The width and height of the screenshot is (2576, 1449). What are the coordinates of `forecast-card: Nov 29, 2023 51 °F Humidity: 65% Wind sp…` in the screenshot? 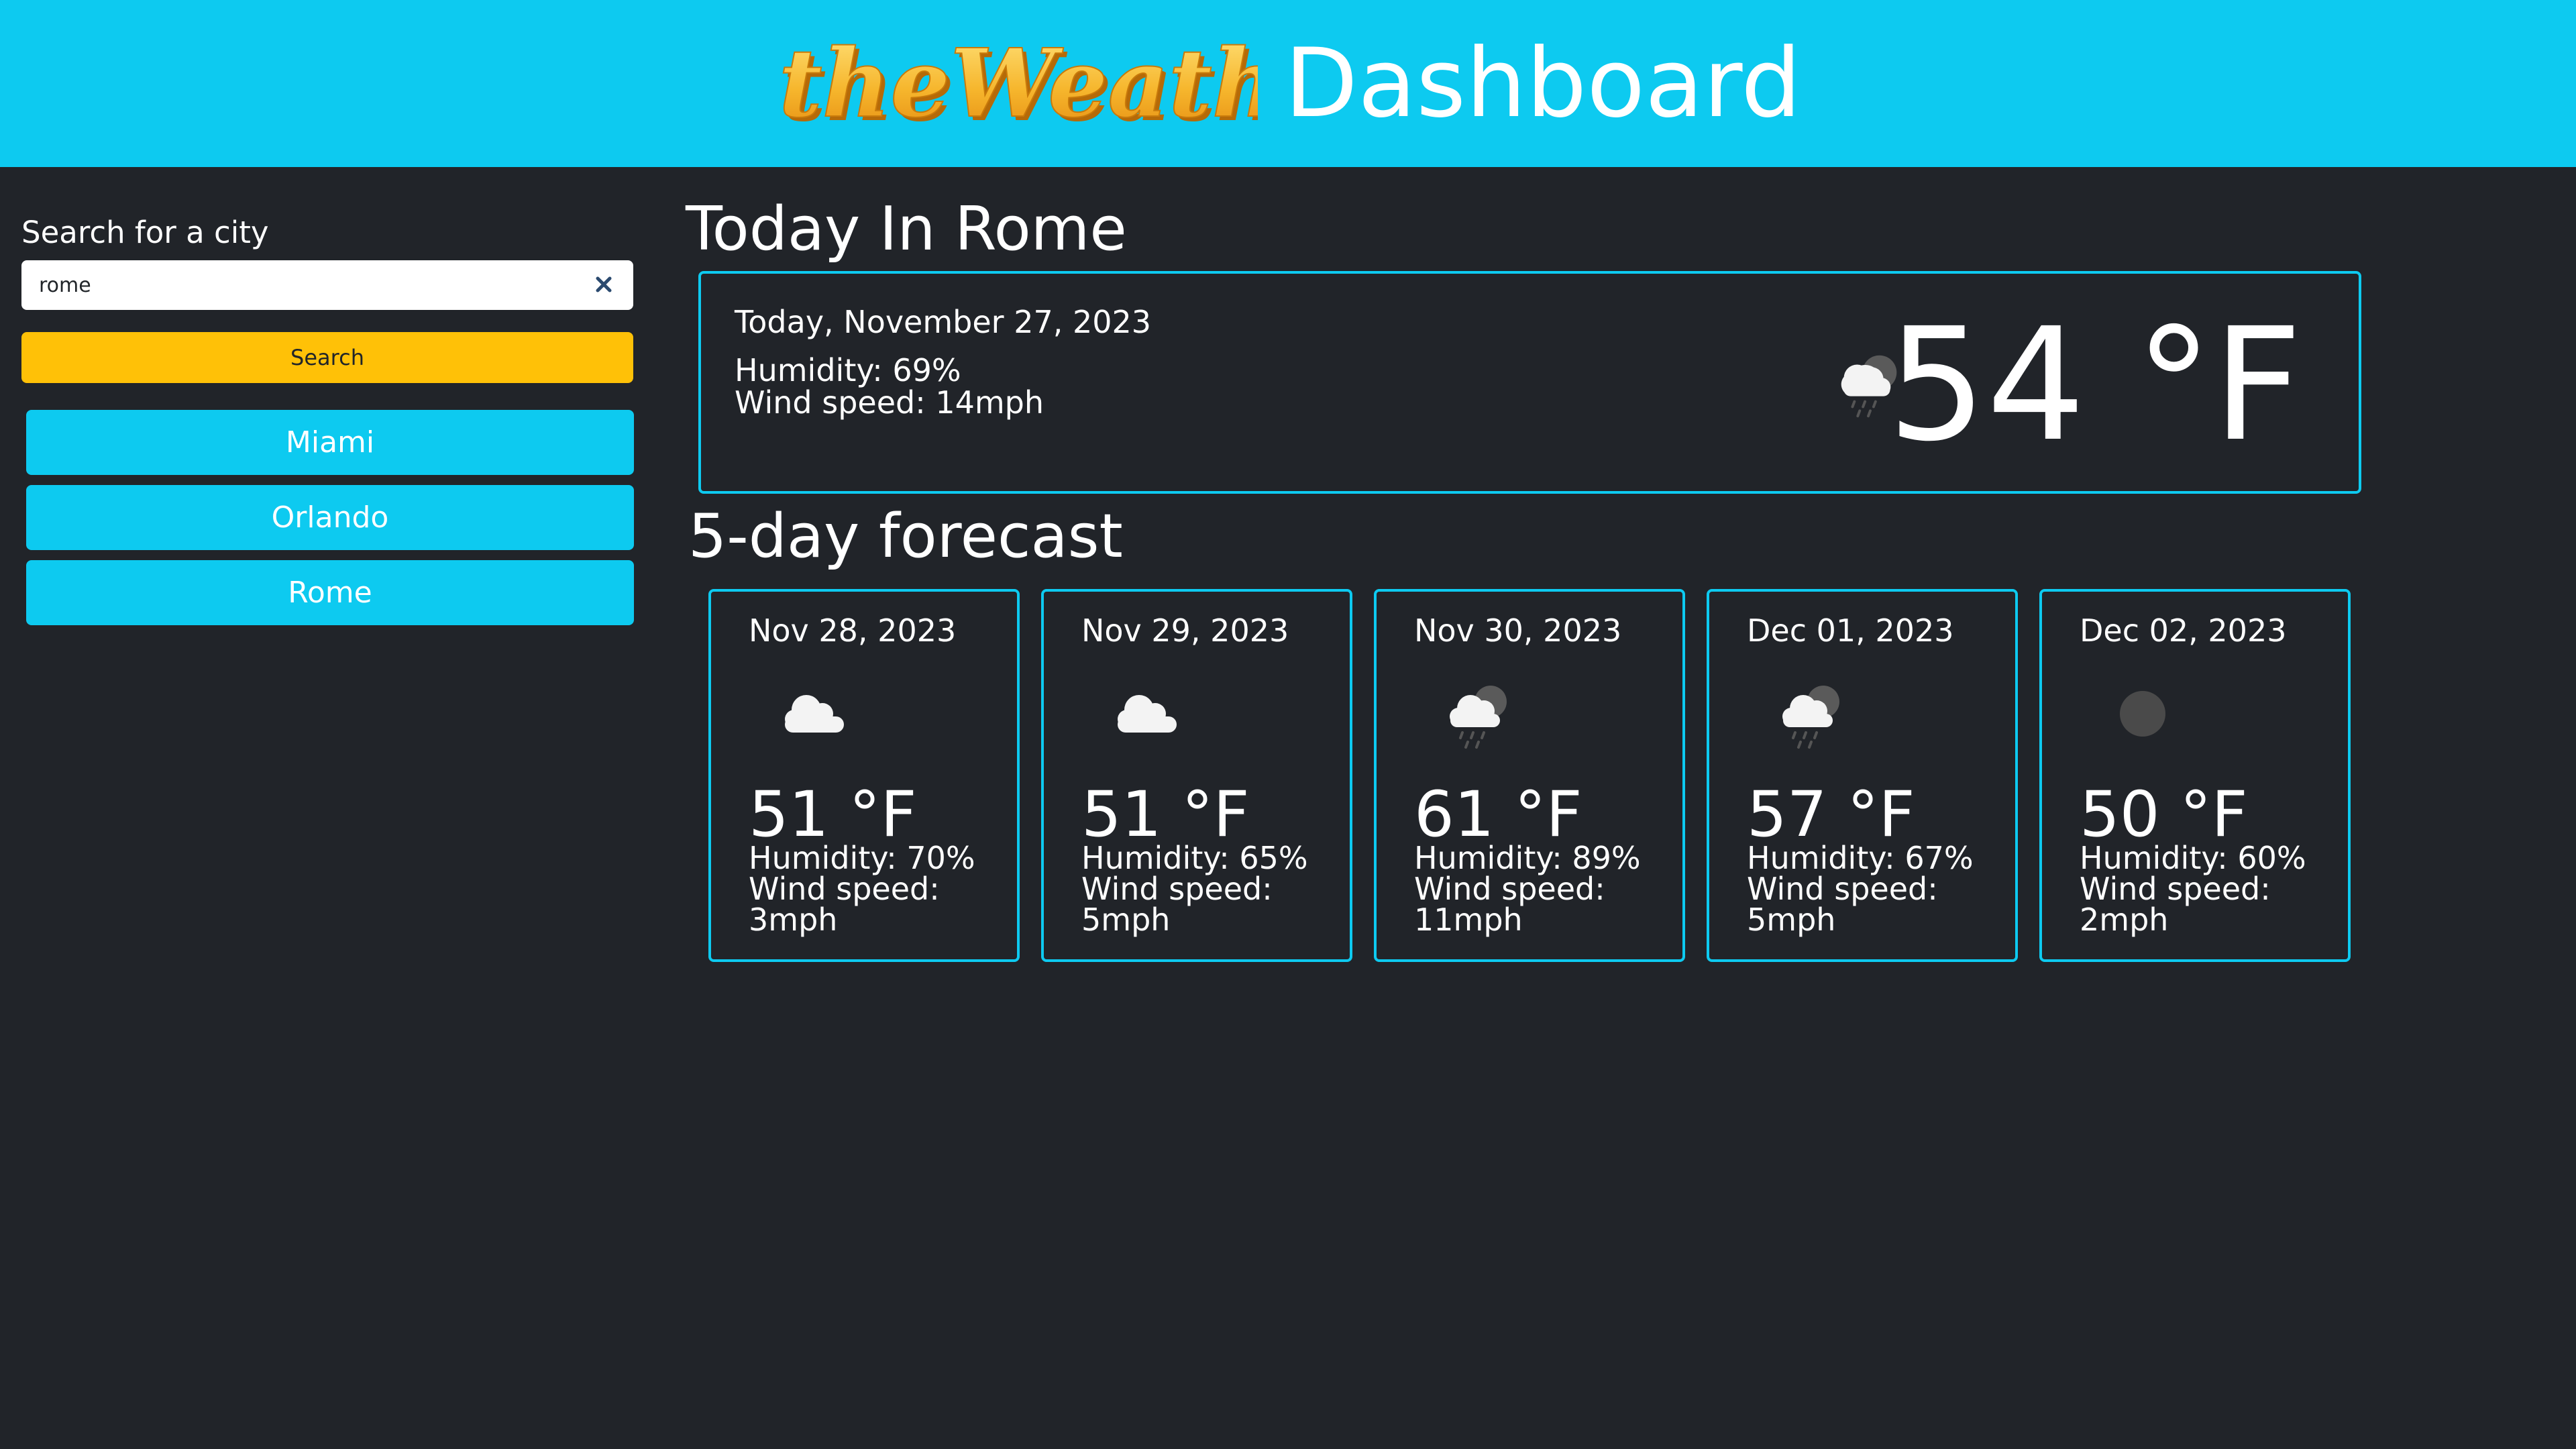 It's located at (1196, 775).